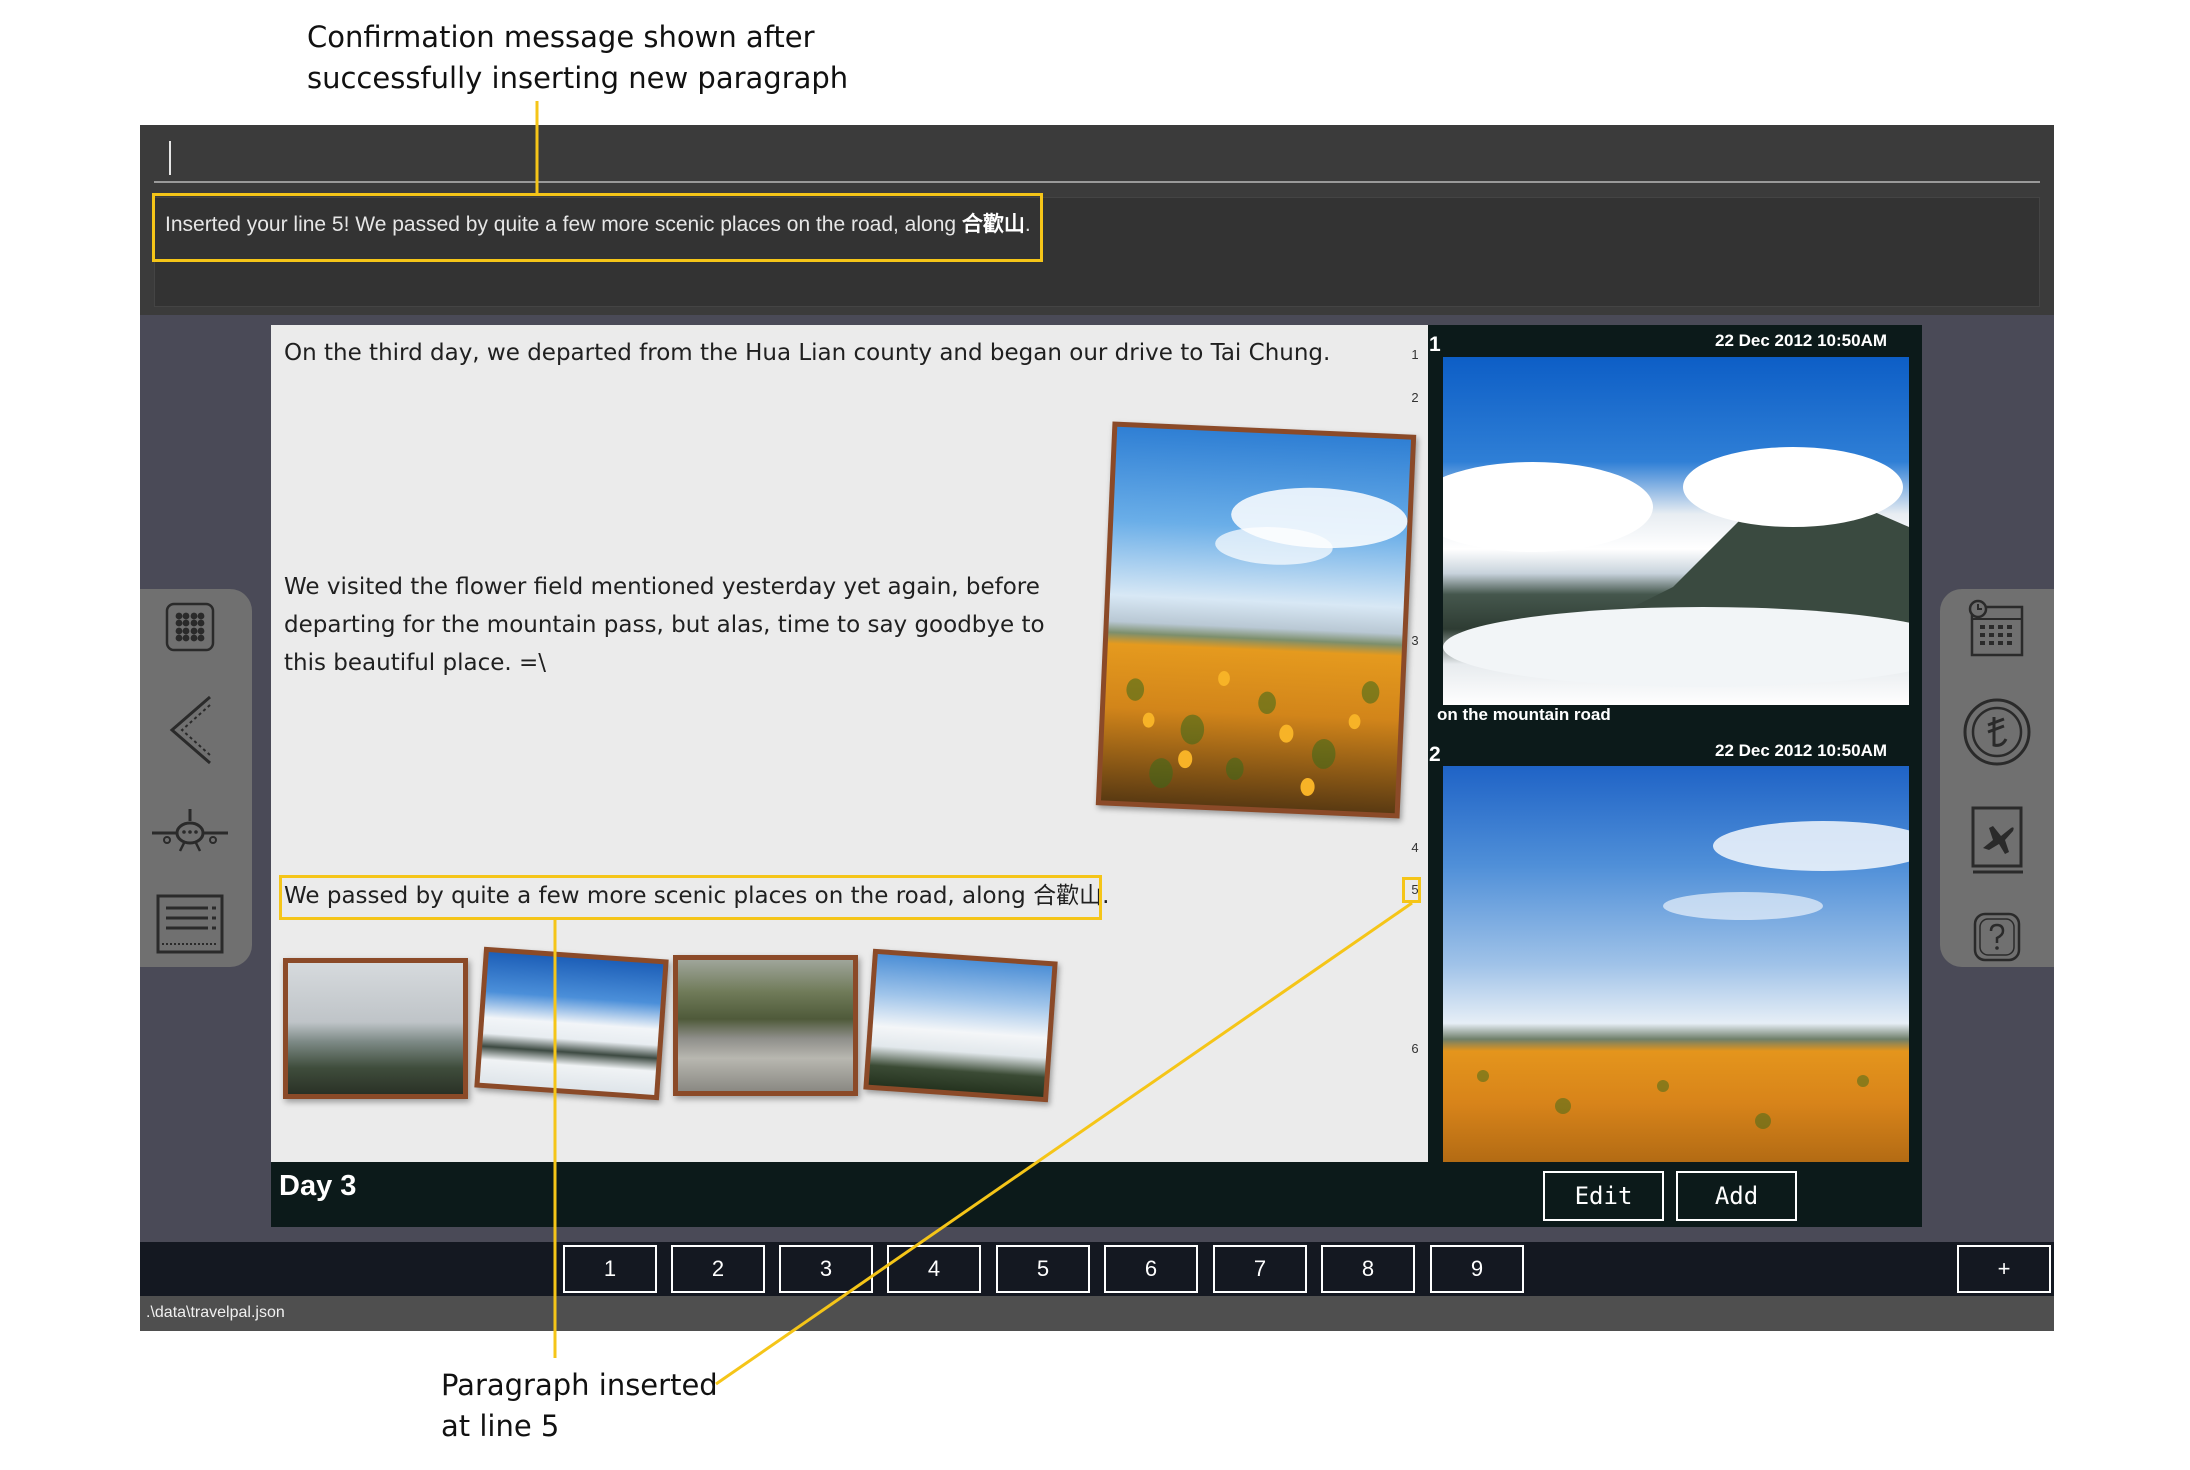 The image size is (2190, 1470). What do you see at coordinates (641, 1406) in the screenshot?
I see `annotation-paragraph-inserted: Paragraph inserted at line 5` at bounding box center [641, 1406].